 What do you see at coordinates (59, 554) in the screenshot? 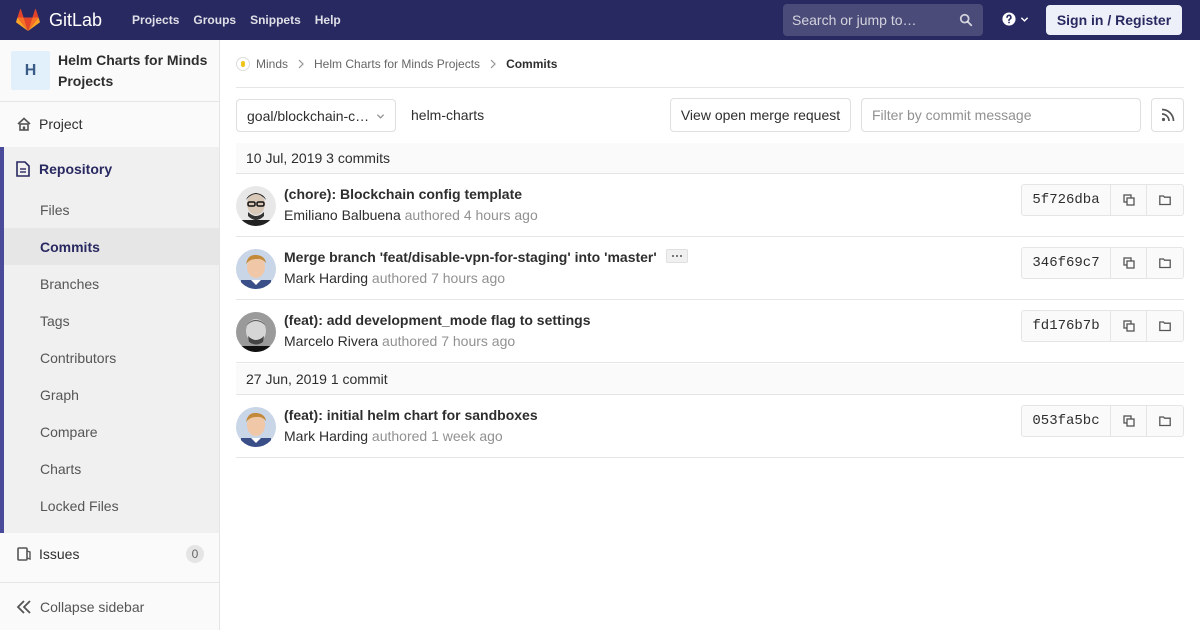
I see `sidebar-item-label: Issues` at bounding box center [59, 554].